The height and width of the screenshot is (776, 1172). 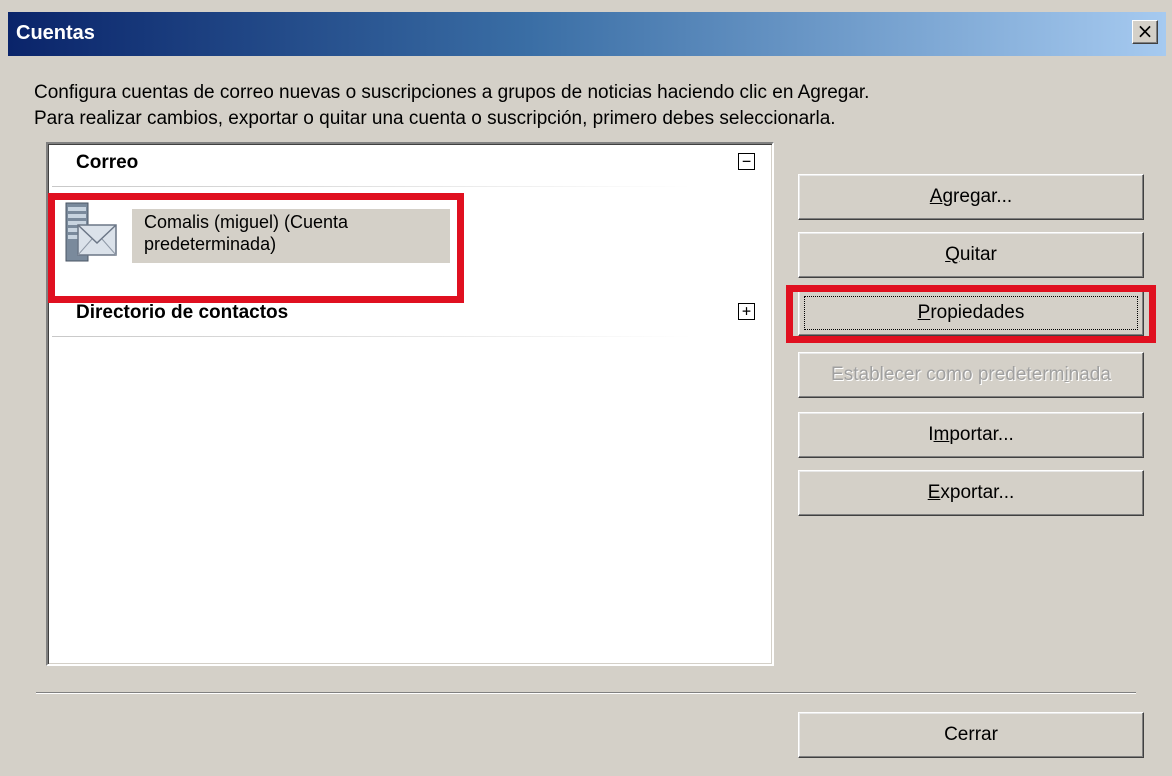 I want to click on window-title: Cuentas, so click(x=55, y=33).